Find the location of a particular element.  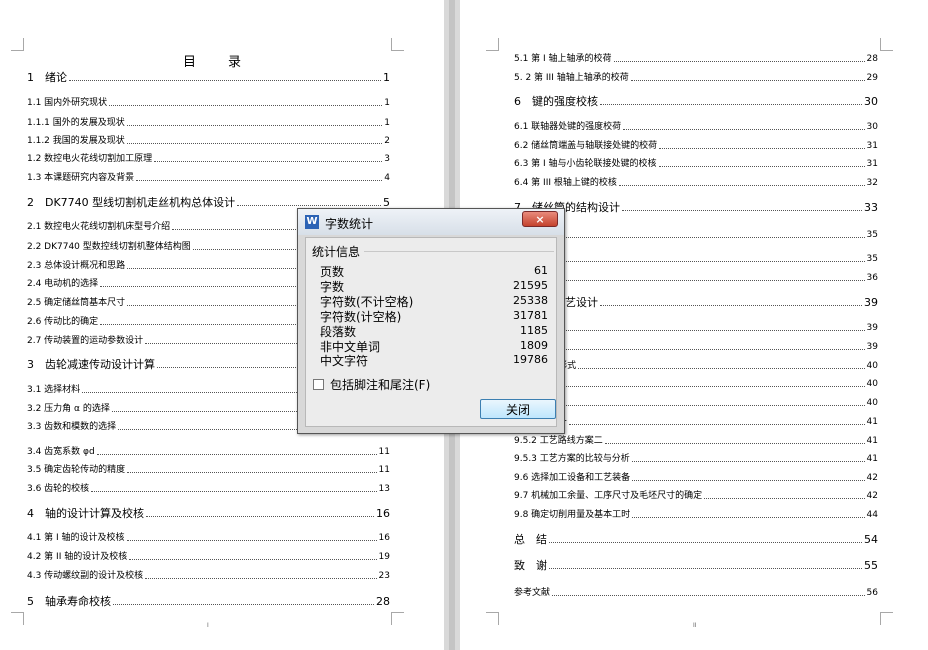

toc-entry: 参考文献 56 is located at coordinates (696, 593).